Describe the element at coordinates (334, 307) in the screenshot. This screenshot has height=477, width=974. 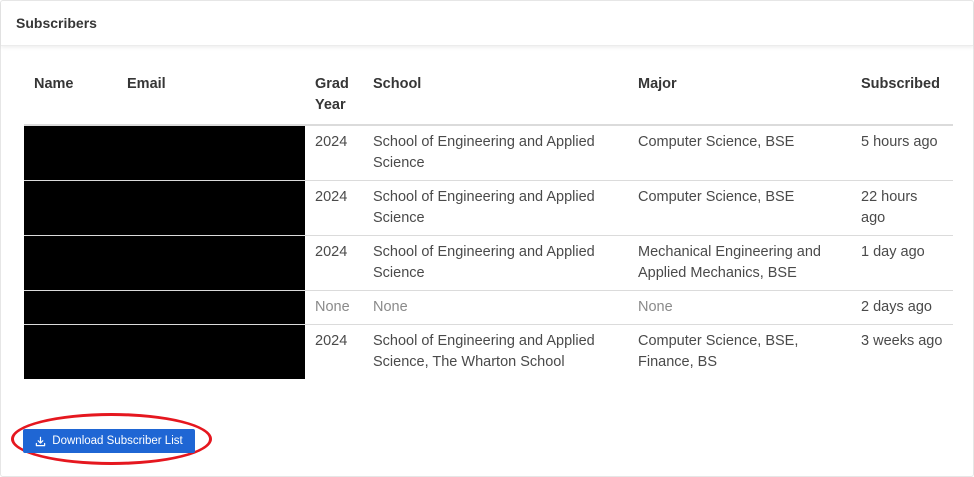
I see `cell-grad-year: None` at that location.